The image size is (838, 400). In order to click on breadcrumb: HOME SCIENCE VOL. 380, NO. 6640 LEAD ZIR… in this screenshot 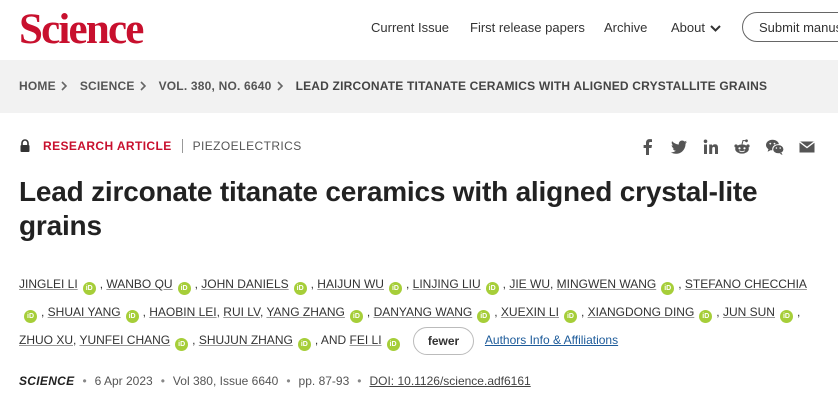, I will do `click(393, 86)`.